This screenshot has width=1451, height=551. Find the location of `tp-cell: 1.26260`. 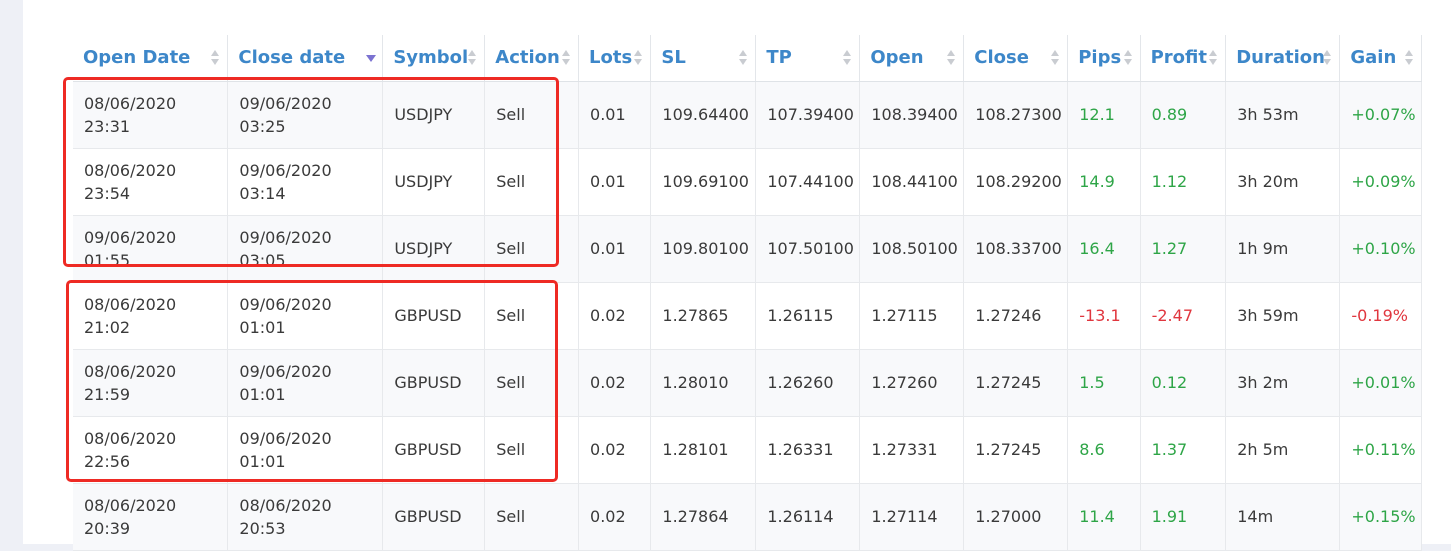

tp-cell: 1.26260 is located at coordinates (808, 383).